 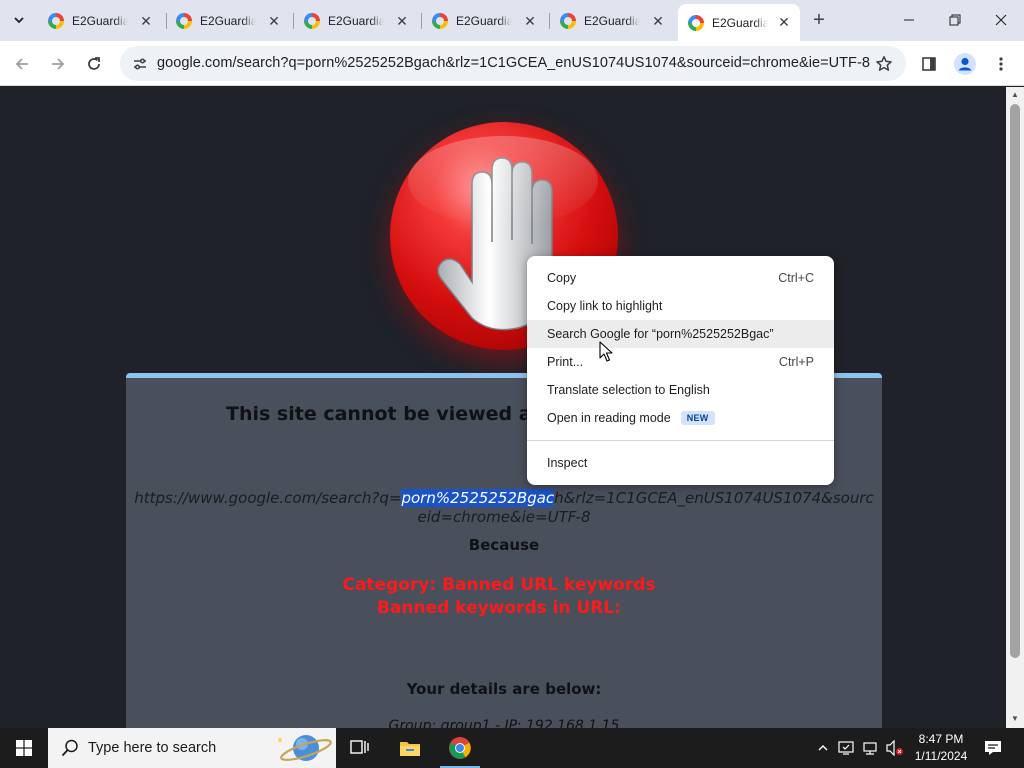 I want to click on browser-tab-4: E2Guardian ✕, so click(x=484, y=20).